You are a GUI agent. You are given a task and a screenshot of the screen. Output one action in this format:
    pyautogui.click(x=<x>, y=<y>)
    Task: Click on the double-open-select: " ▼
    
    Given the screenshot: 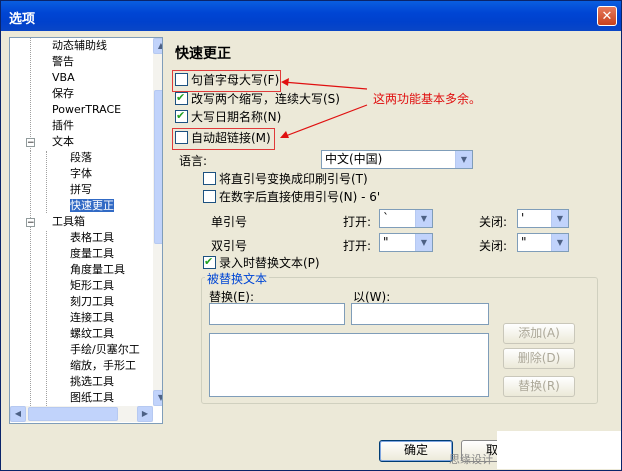 What is the action you would take?
    pyautogui.click(x=406, y=242)
    